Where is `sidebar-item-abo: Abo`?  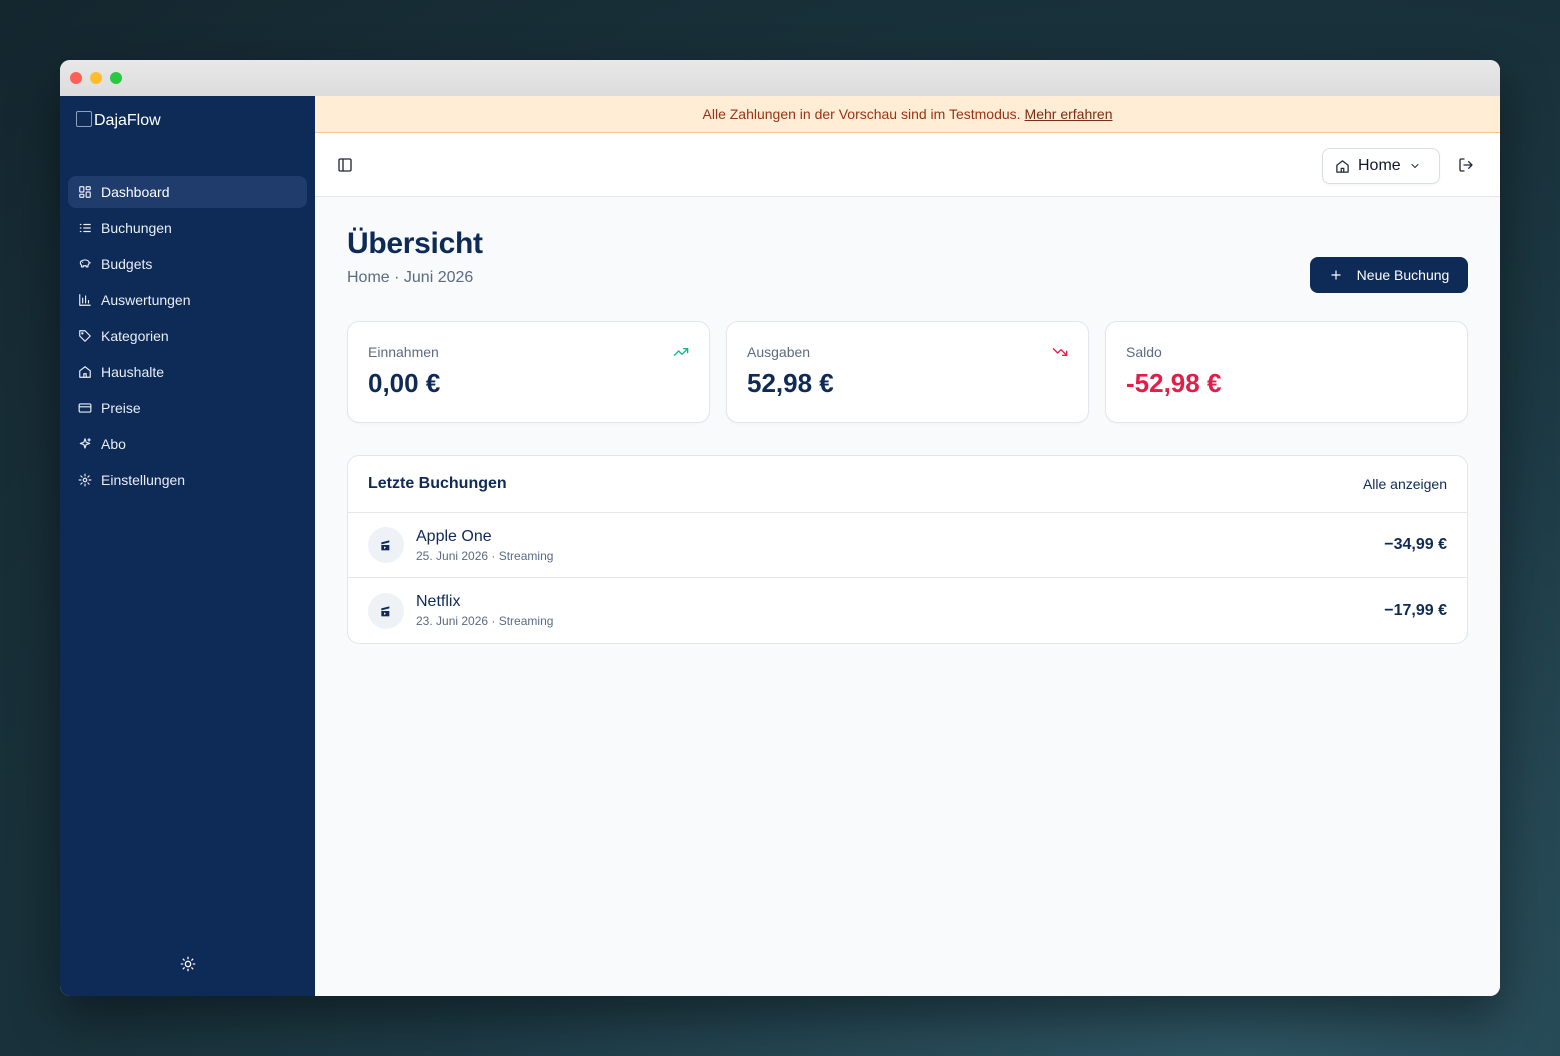 sidebar-item-abo: Abo is located at coordinates (187, 444).